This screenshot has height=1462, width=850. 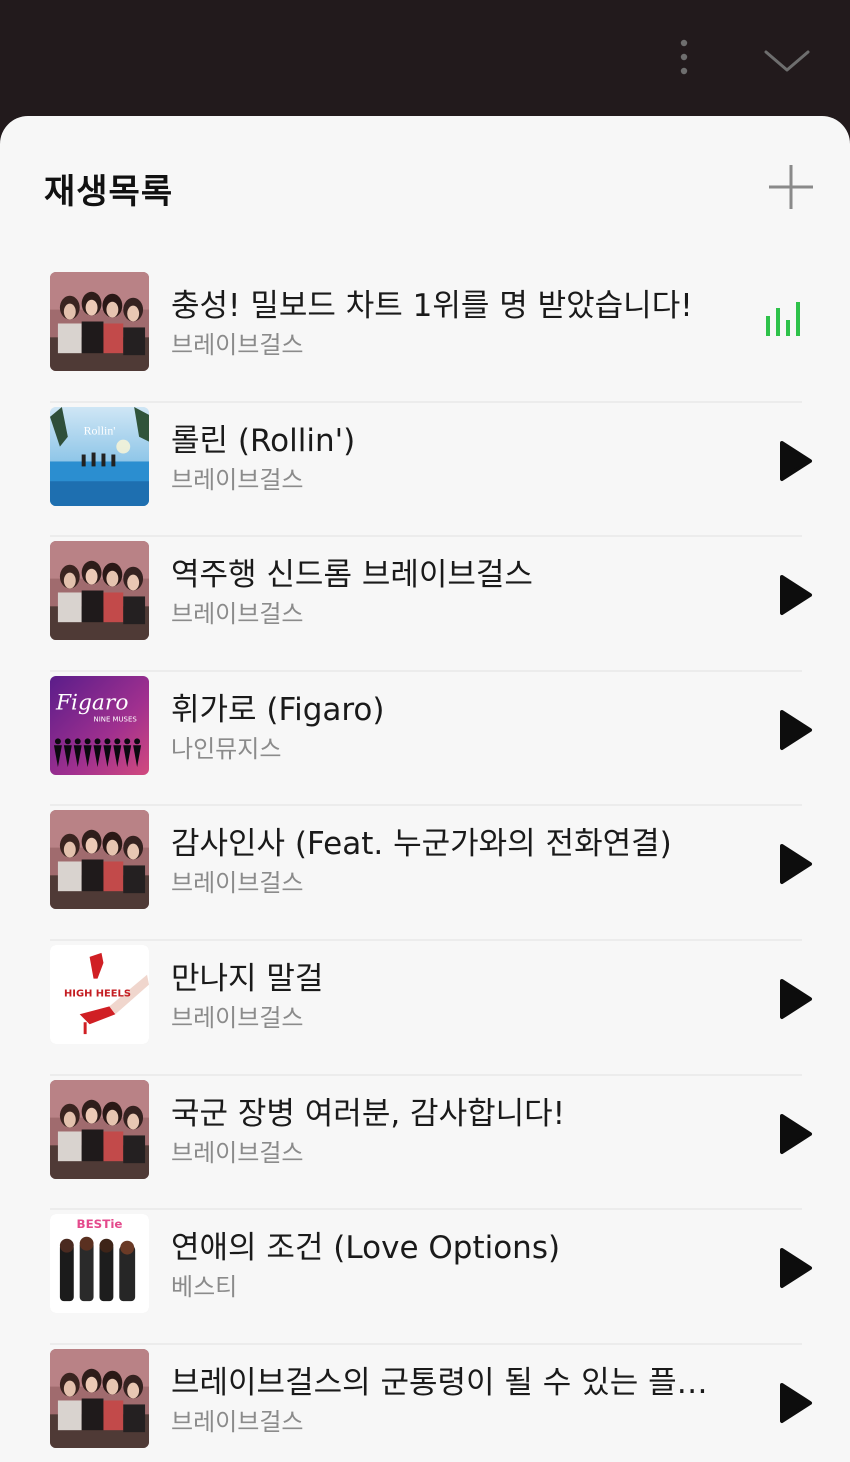 What do you see at coordinates (425, 59) in the screenshot?
I see `player-top-bar` at bounding box center [425, 59].